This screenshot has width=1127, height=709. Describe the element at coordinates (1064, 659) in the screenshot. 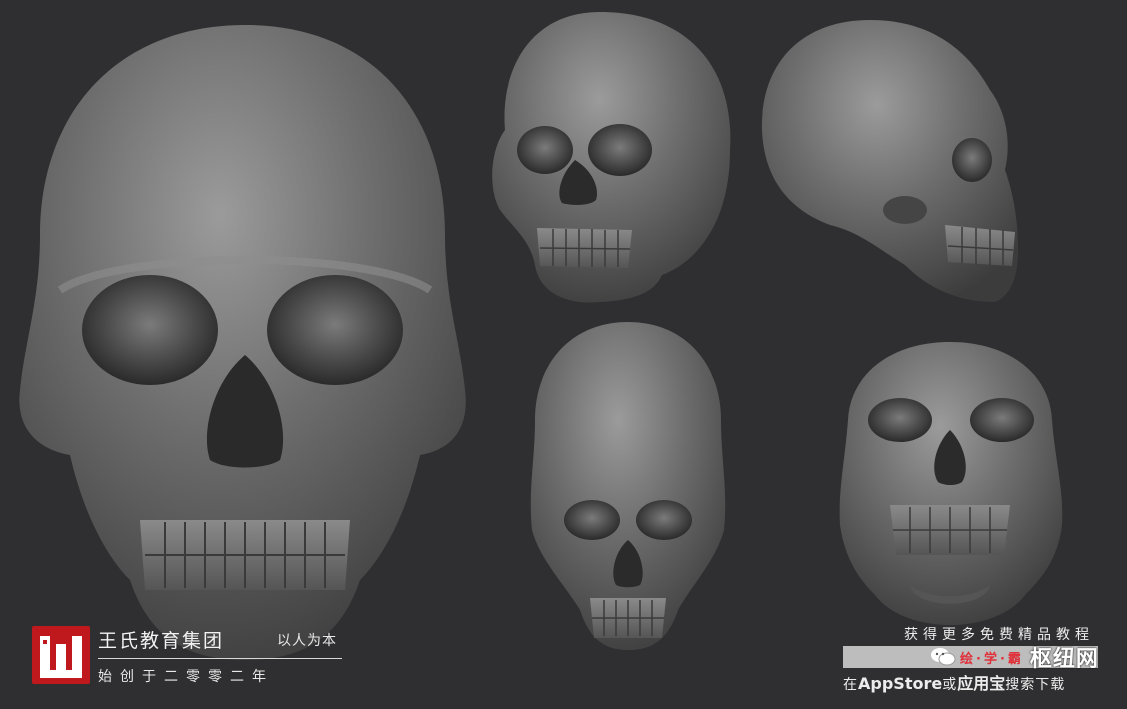

I see `watermark-site-name: 枢纽网` at that location.